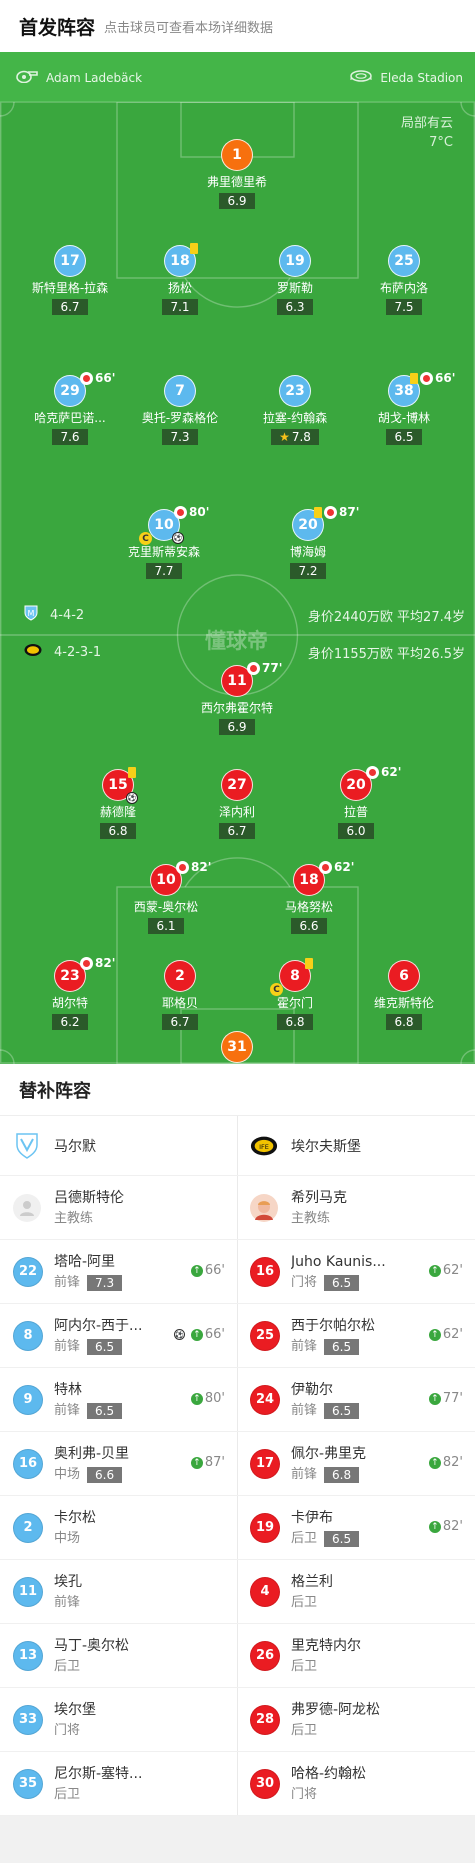  What do you see at coordinates (118, 1272) in the screenshot?
I see `sub-player-row: 22 塔哈-阿里 前锋 7.3 ↑ 66'` at bounding box center [118, 1272].